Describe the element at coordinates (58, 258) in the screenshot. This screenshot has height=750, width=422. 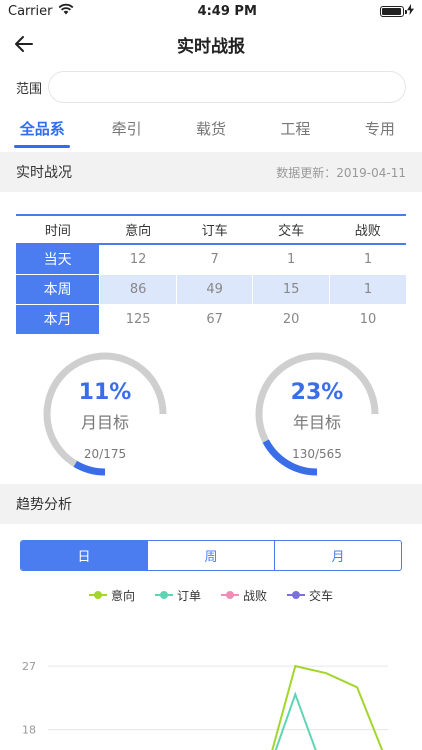
I see `row-label: 当天` at that location.